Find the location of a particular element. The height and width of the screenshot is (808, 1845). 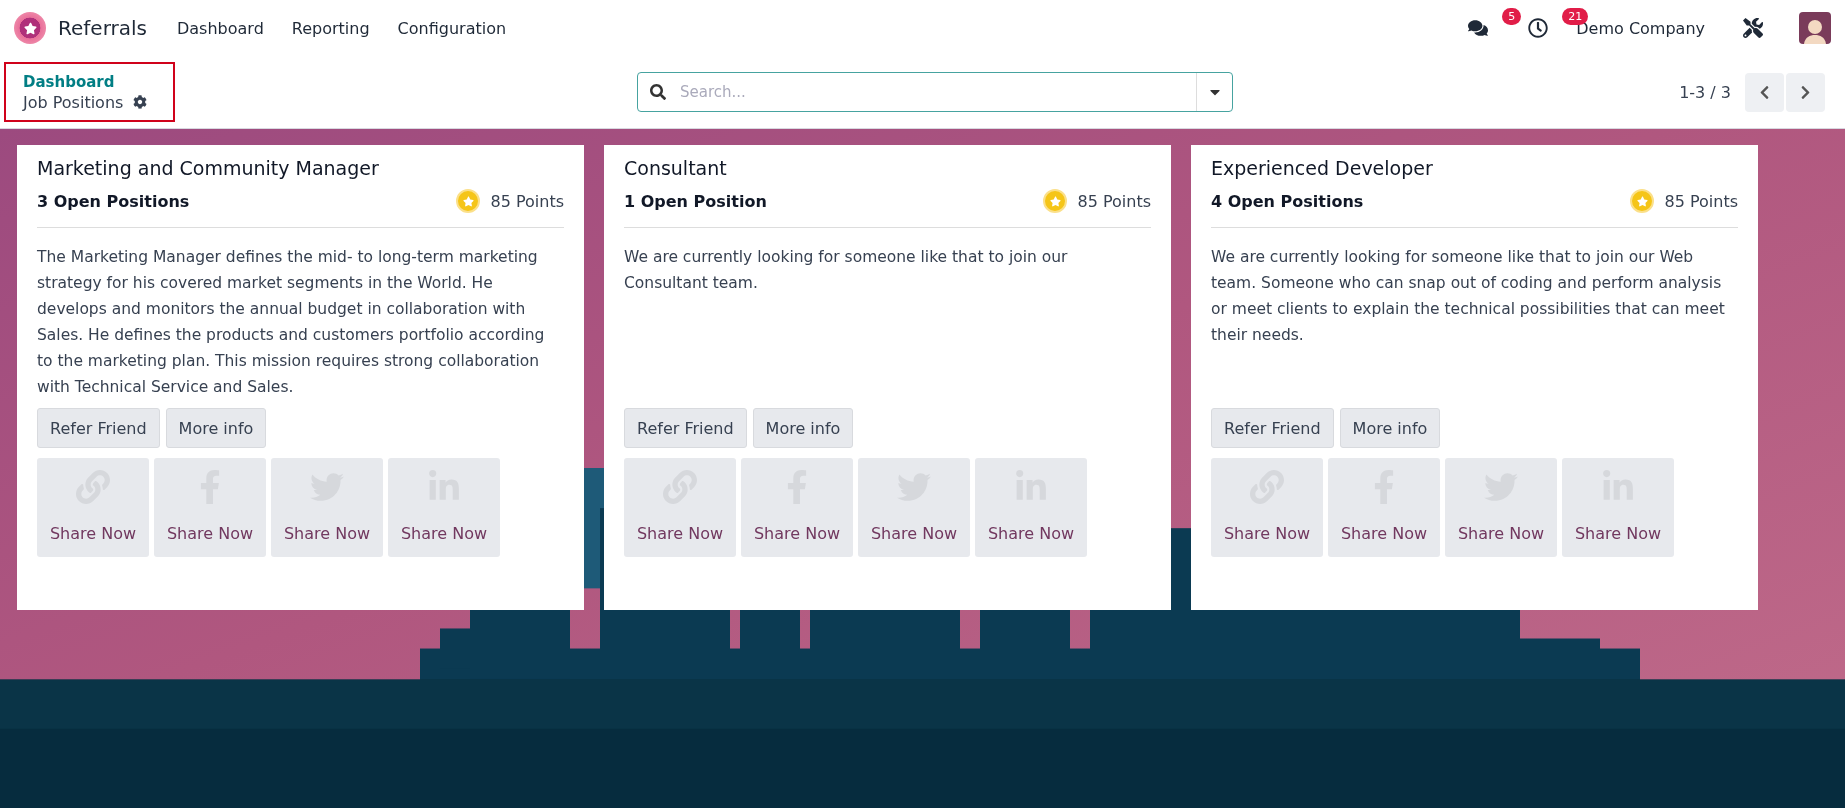

breadcrumb-link: Dashboard is located at coordinates (98, 81).